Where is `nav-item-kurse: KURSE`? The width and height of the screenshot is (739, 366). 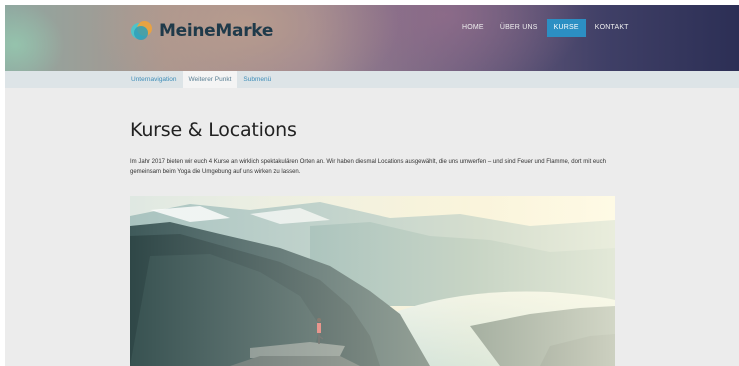
nav-item-kurse: KURSE is located at coordinates (566, 28).